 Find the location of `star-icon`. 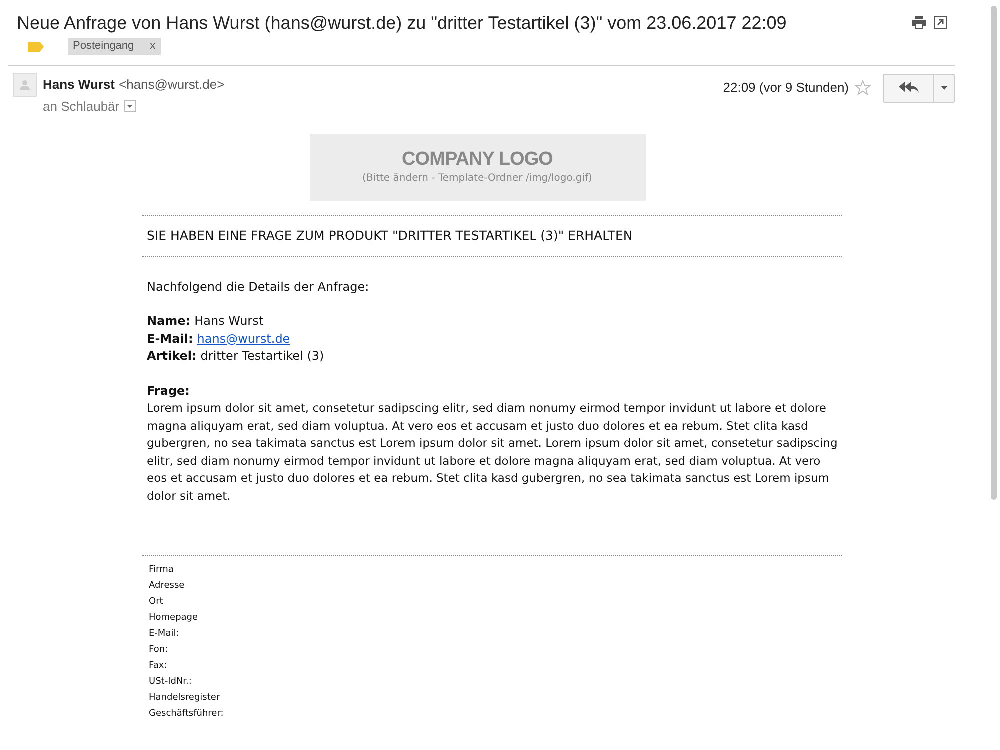

star-icon is located at coordinates (863, 88).